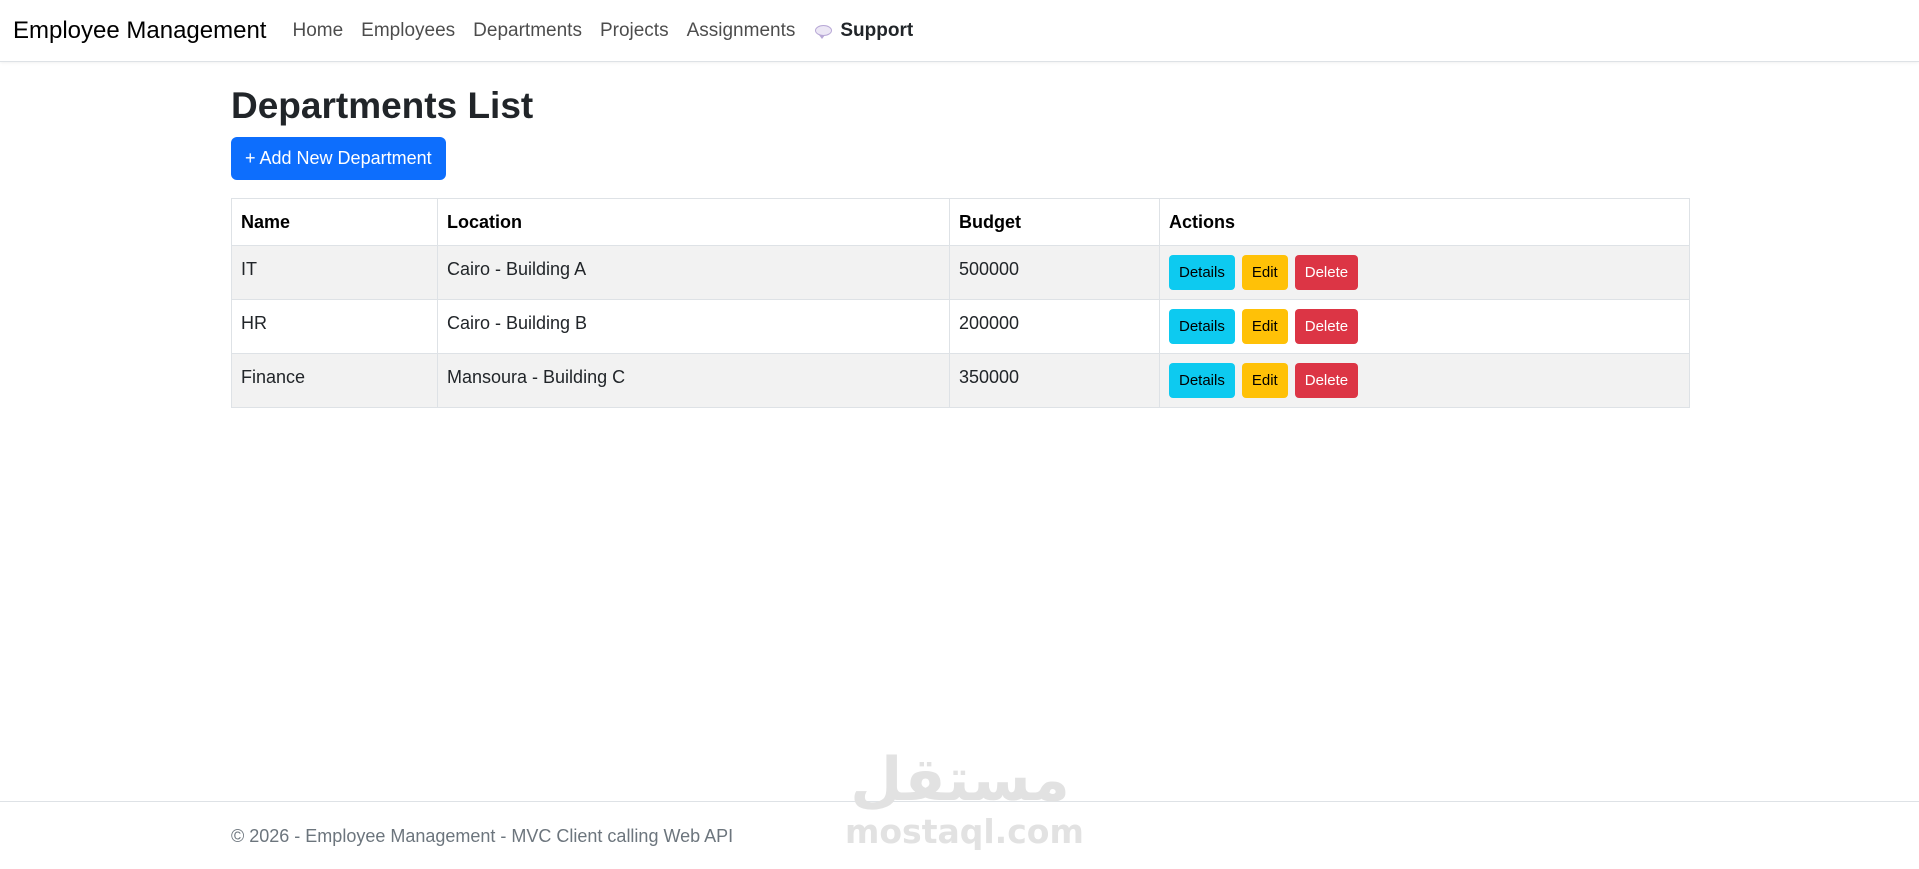 The width and height of the screenshot is (1919, 869). I want to click on cell-budget: 350000, so click(1054, 380).